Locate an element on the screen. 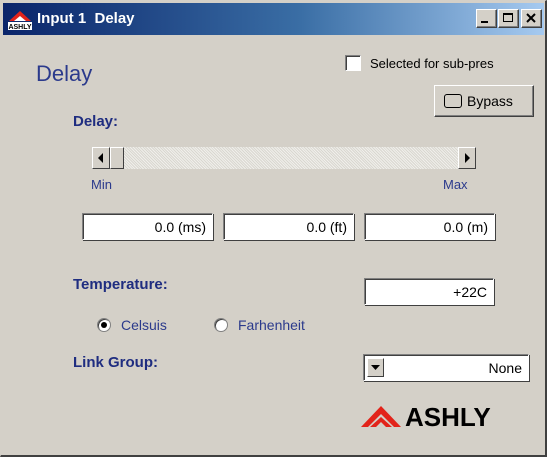  panel-heading: Delay is located at coordinates (64, 73).